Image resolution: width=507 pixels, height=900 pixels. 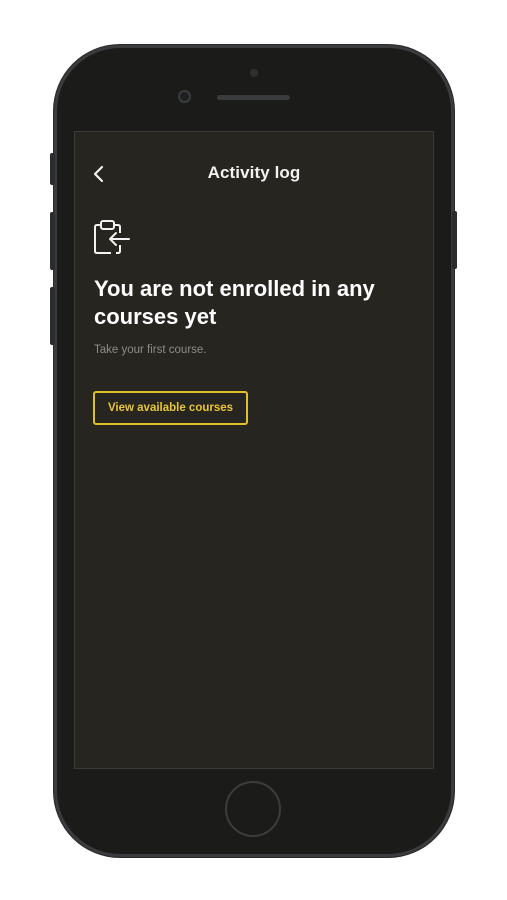 I want to click on empty-state-icon-wrap, so click(x=112, y=237).